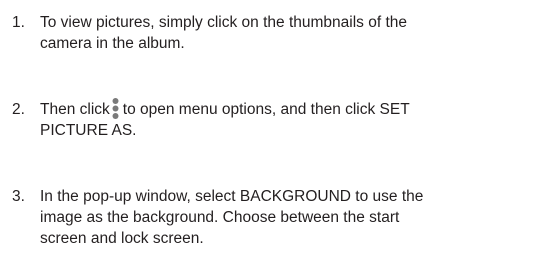 The width and height of the screenshot is (540, 276). I want to click on step-text-line: screen and lock screen., so click(122, 238).